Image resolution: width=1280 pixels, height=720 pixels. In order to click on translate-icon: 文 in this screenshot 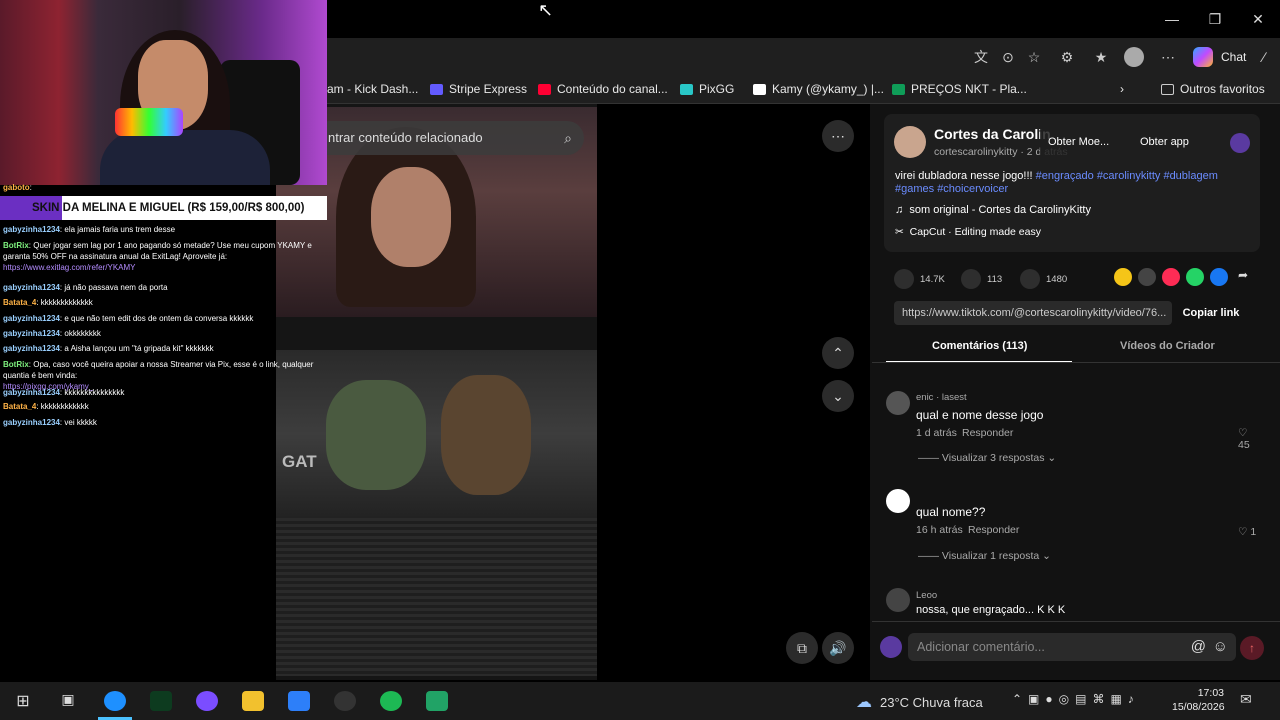, I will do `click(981, 57)`.